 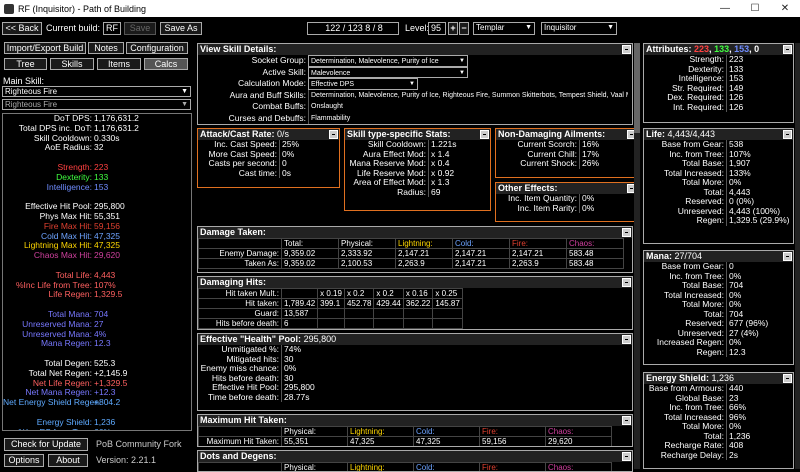 I want to click on row-label: Enemy Damage:, so click(x=240, y=254).